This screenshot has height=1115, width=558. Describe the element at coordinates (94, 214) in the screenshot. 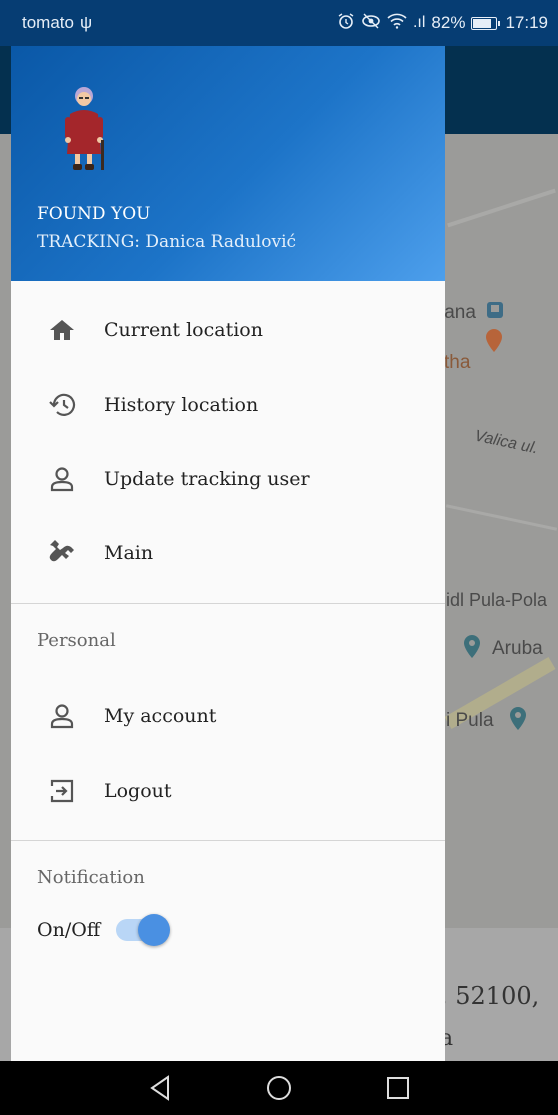

I see `header-title: FOUND YOU` at that location.